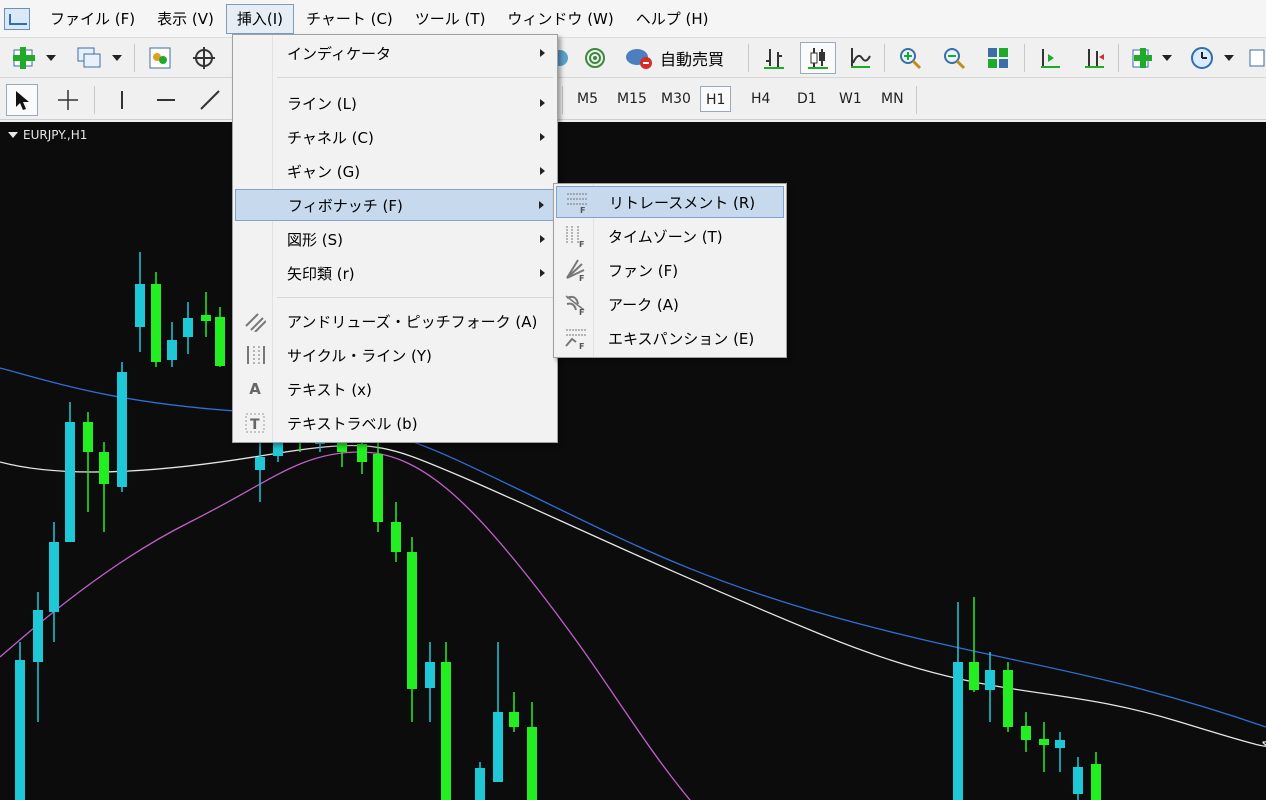 The height and width of the screenshot is (800, 1266). I want to click on menu-item-fibonacci: フィボナッチ (F), so click(395, 205).